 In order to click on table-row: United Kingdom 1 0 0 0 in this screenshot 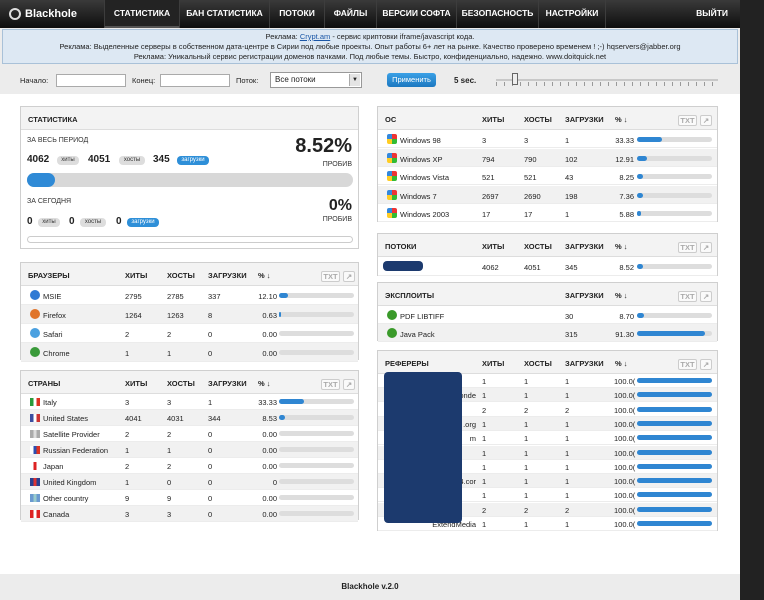, I will do `click(189, 482)`.